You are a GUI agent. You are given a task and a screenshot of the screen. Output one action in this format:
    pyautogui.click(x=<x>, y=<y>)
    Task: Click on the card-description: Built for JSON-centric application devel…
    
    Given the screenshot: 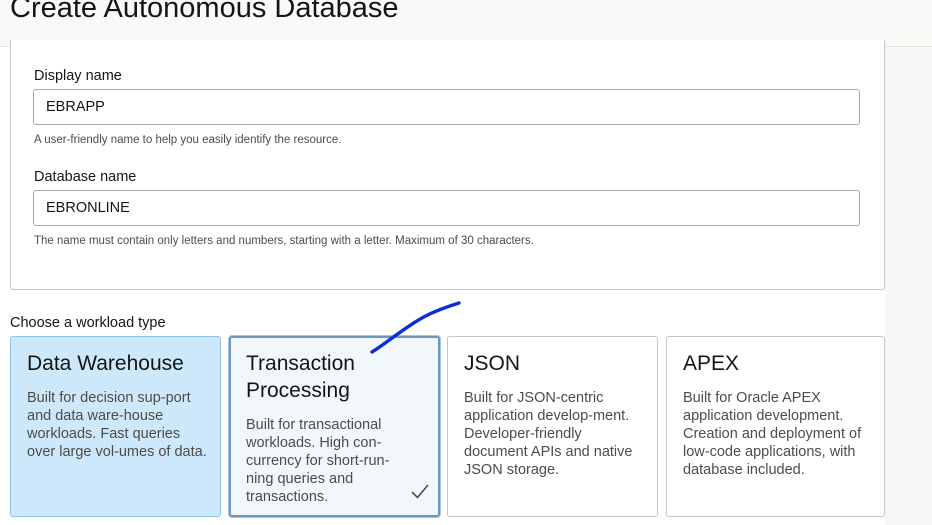 What is the action you would take?
    pyautogui.click(x=548, y=434)
    